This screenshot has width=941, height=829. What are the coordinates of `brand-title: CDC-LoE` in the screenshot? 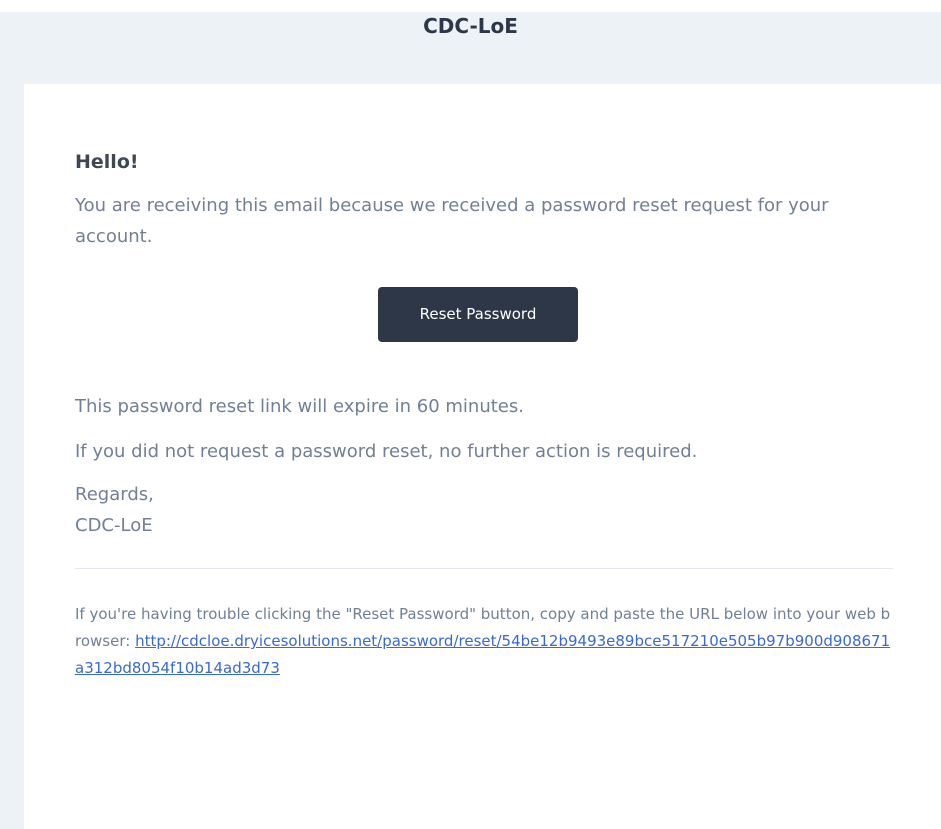 It's located at (470, 26).